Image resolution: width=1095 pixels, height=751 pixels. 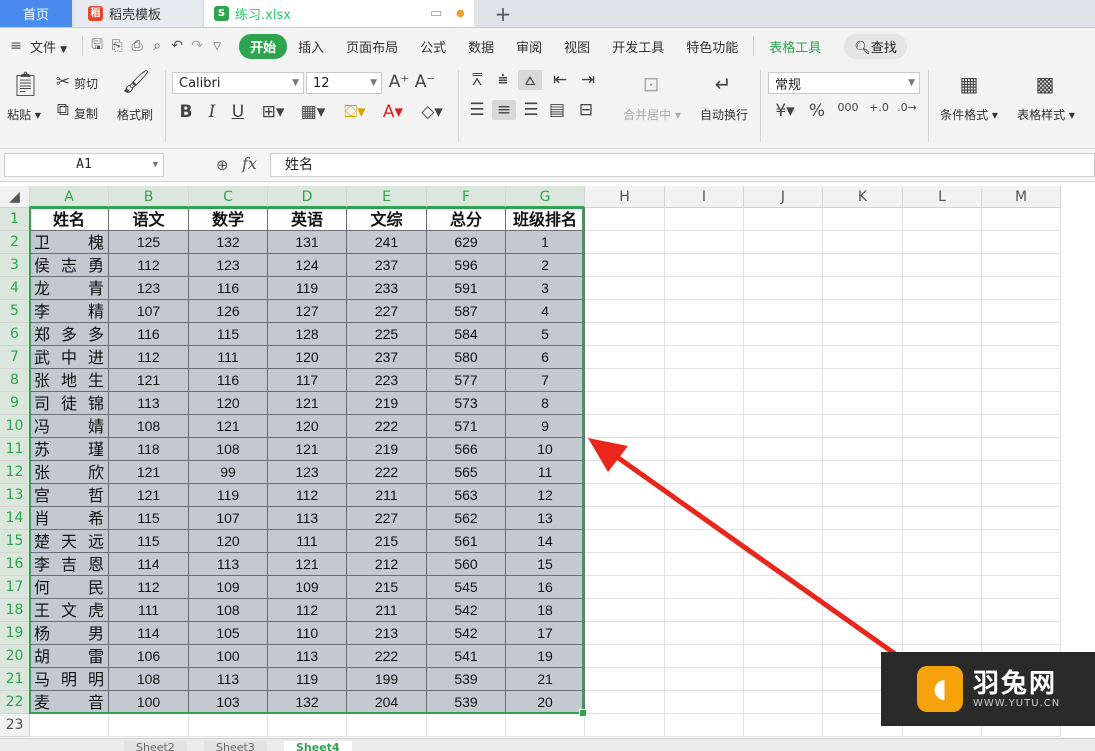 What do you see at coordinates (117, 46) in the screenshot?
I see `export-pdf-icon: ⎘` at bounding box center [117, 46].